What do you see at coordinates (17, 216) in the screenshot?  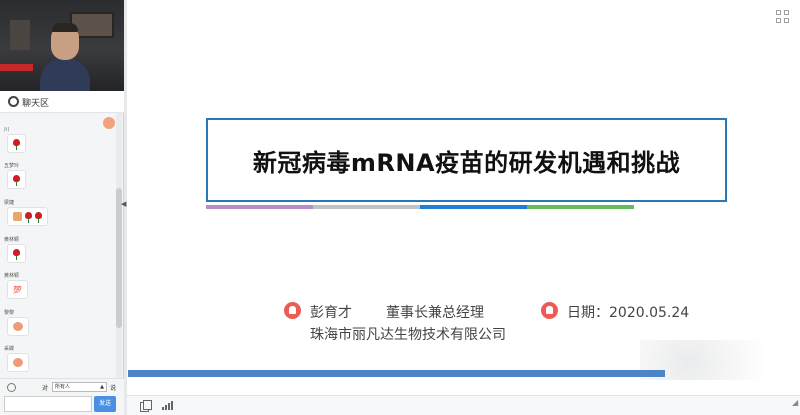 I see `thumbs-up-icon` at bounding box center [17, 216].